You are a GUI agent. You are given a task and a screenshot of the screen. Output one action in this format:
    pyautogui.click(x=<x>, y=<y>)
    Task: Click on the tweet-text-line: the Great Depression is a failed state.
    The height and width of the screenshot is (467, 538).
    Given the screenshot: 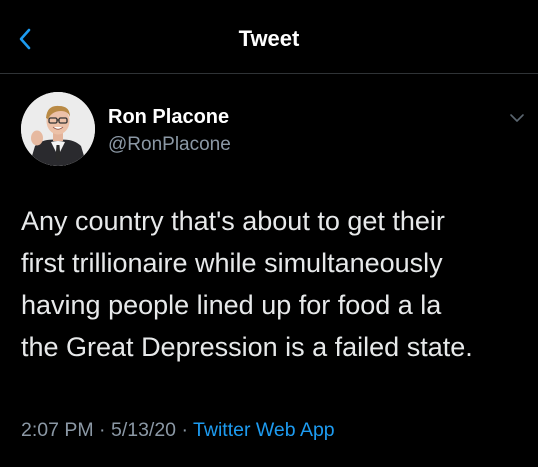 What is the action you would take?
    pyautogui.click(x=247, y=347)
    